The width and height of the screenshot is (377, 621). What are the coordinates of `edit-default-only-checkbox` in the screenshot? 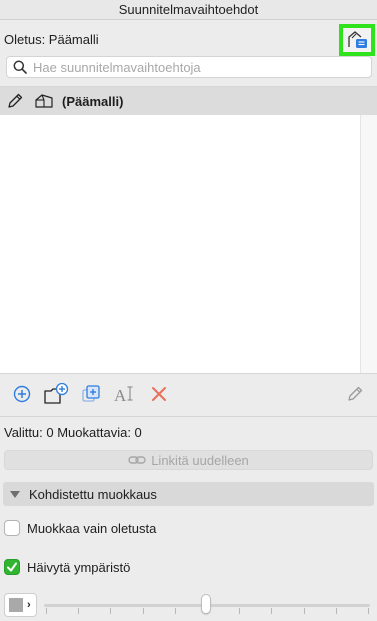 It's located at (12, 528).